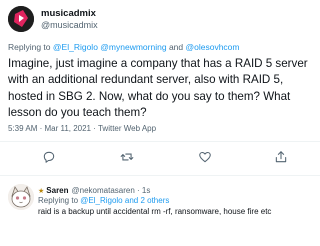  What do you see at coordinates (41, 191) in the screenshot?
I see `star-icon: ★` at bounding box center [41, 191].